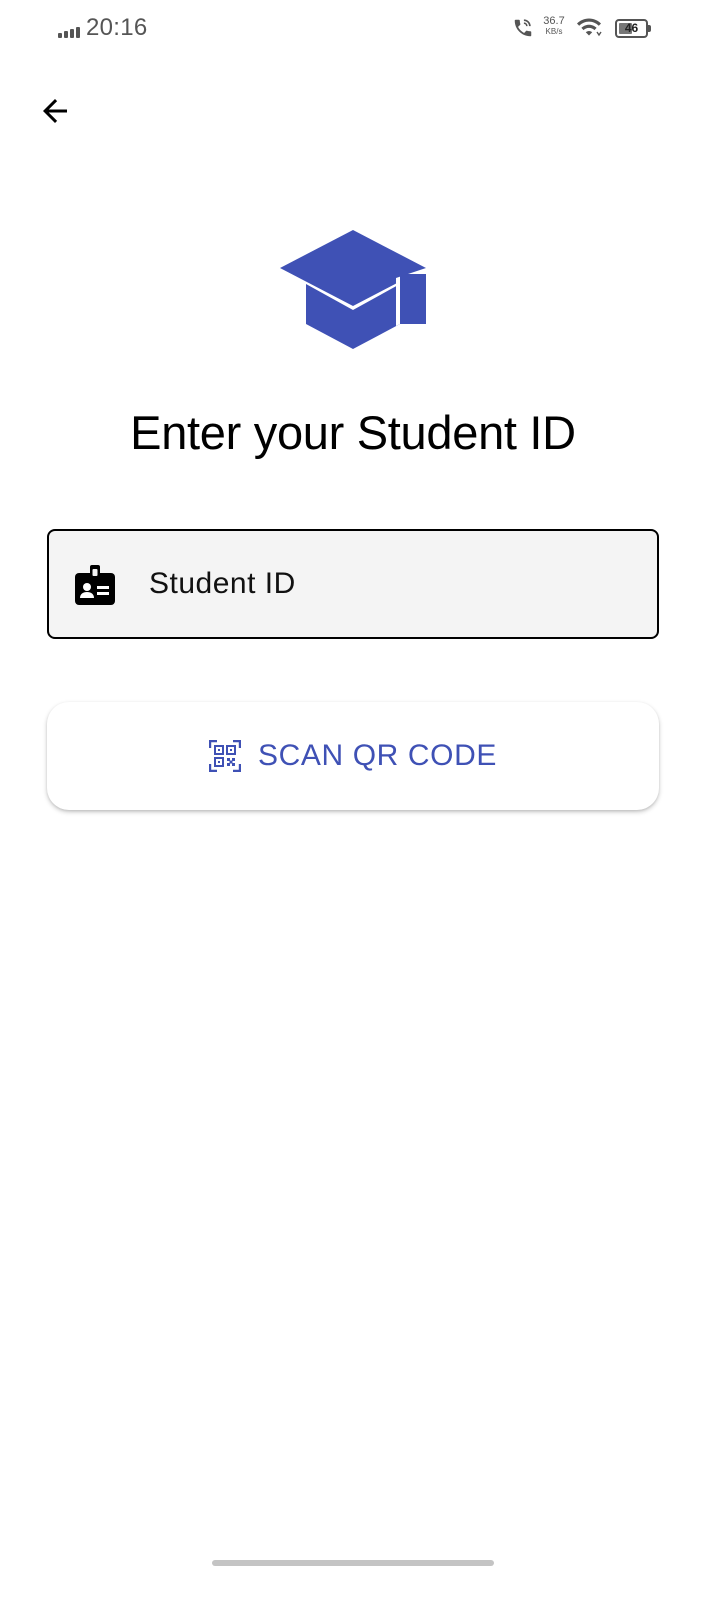  Describe the element at coordinates (377, 755) in the screenshot. I see `scan-qr-code-label: SCAN QR CODE` at that location.